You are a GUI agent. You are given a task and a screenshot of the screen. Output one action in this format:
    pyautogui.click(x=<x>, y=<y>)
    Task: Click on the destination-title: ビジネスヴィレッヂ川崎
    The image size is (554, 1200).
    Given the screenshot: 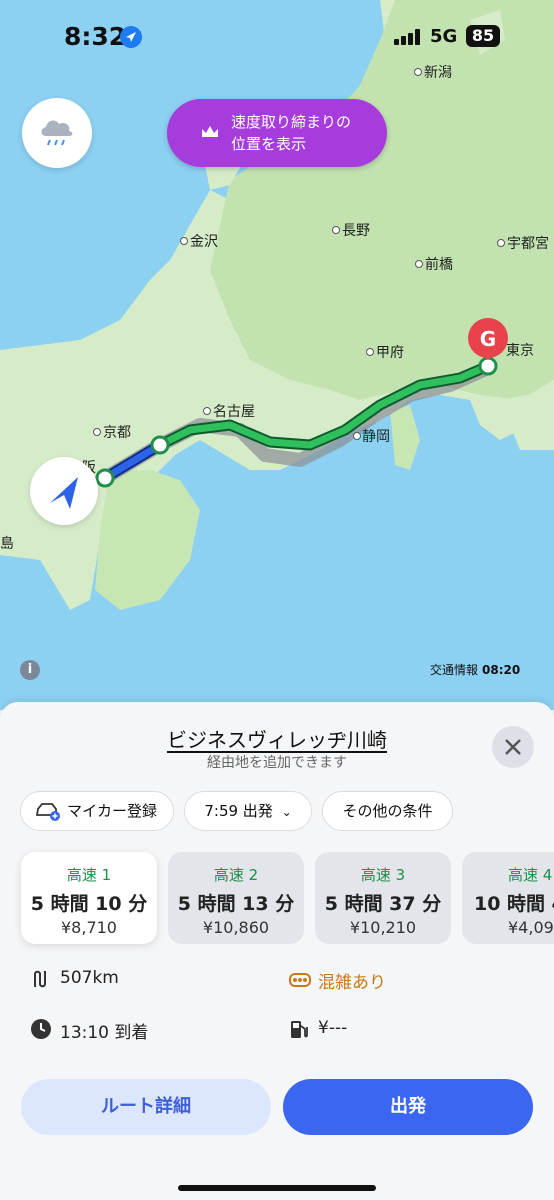 What is the action you would take?
    pyautogui.click(x=277, y=738)
    